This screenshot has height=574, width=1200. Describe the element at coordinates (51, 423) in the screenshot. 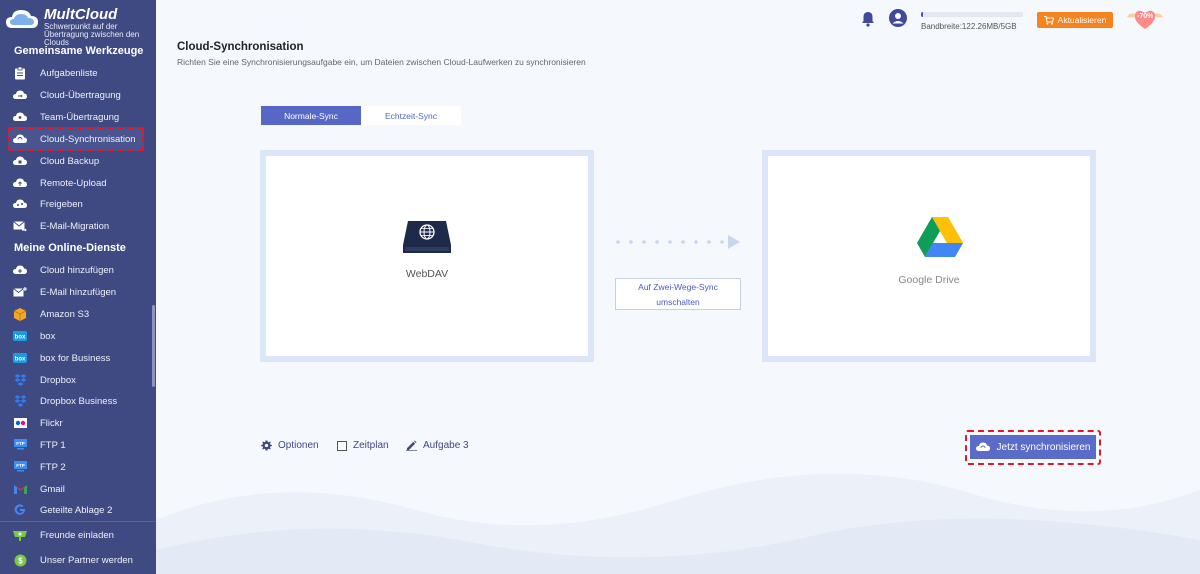

I see `sidebar-item-label: Flickr` at that location.